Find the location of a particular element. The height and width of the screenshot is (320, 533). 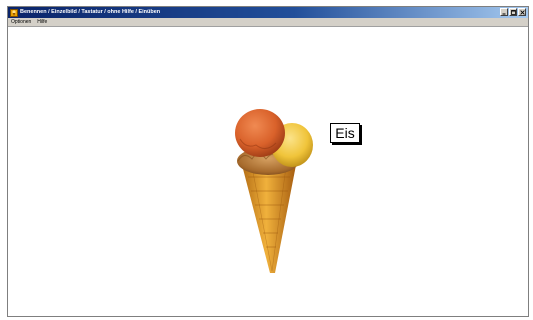

app-icon is located at coordinates (14, 12).